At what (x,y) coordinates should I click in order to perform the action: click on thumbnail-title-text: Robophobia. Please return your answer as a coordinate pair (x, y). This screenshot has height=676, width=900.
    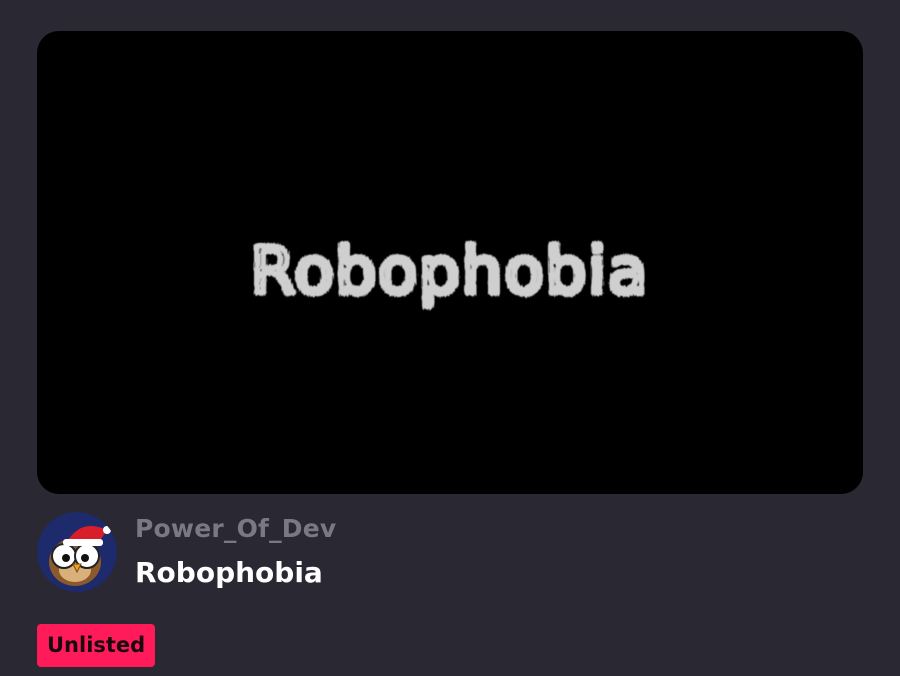
    Looking at the image, I should click on (450, 272).